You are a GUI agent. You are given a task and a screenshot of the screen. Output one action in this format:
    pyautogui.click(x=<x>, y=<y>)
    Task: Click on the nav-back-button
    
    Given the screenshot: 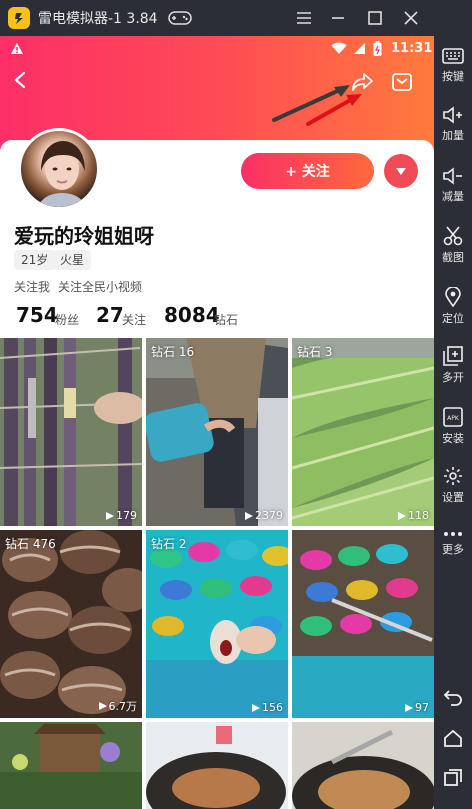 What is the action you would take?
    pyautogui.click(x=453, y=698)
    